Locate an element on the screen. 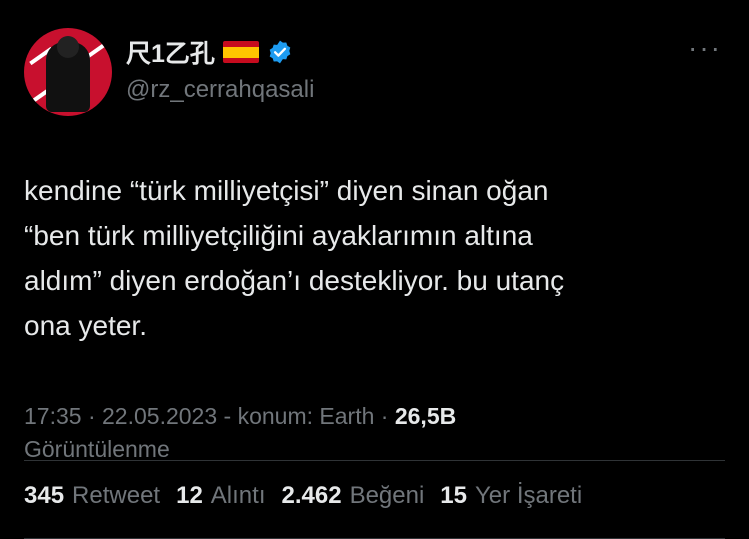 The width and height of the screenshot is (749, 539). stat-label: Yer İşareti is located at coordinates (529, 495).